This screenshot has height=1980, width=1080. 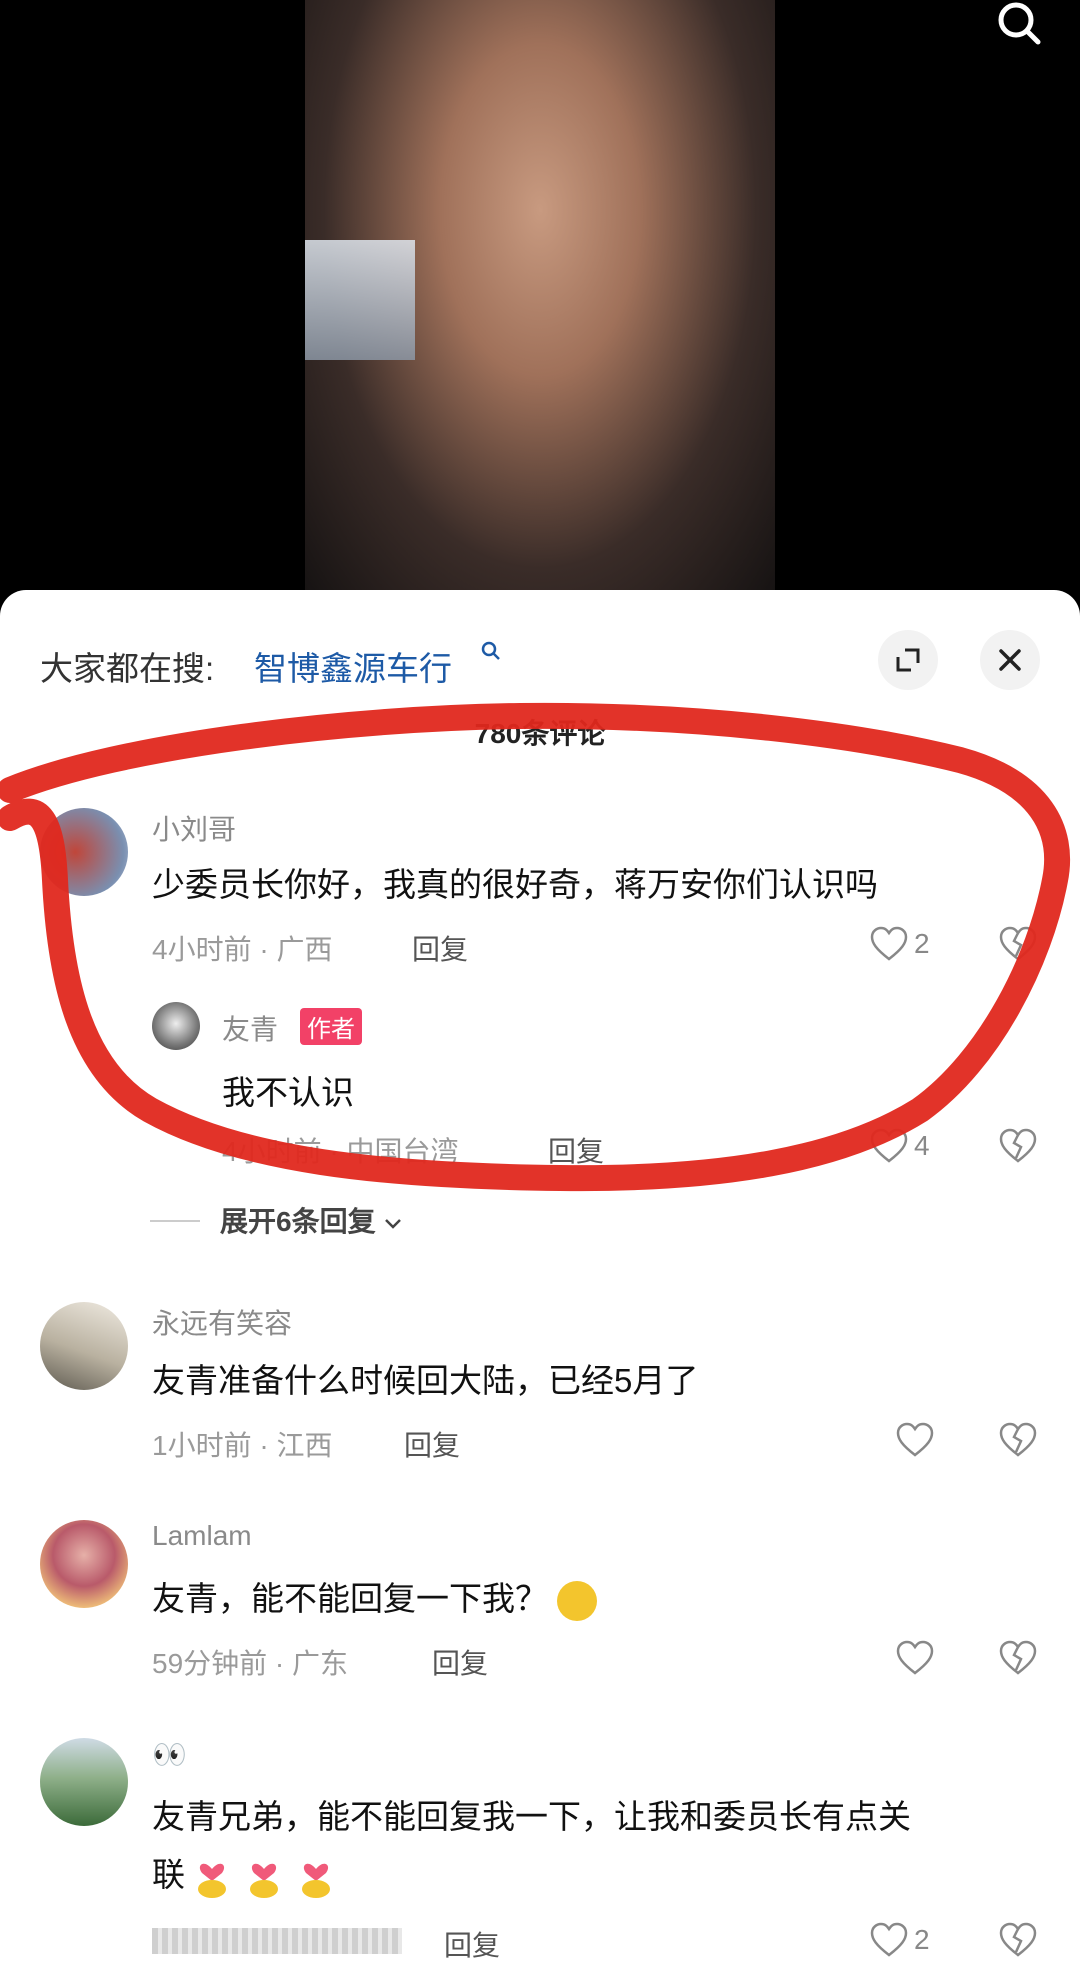 I want to click on comment-text: 友青准备什么时候回大陆，已经5月了, so click(x=425, y=1380).